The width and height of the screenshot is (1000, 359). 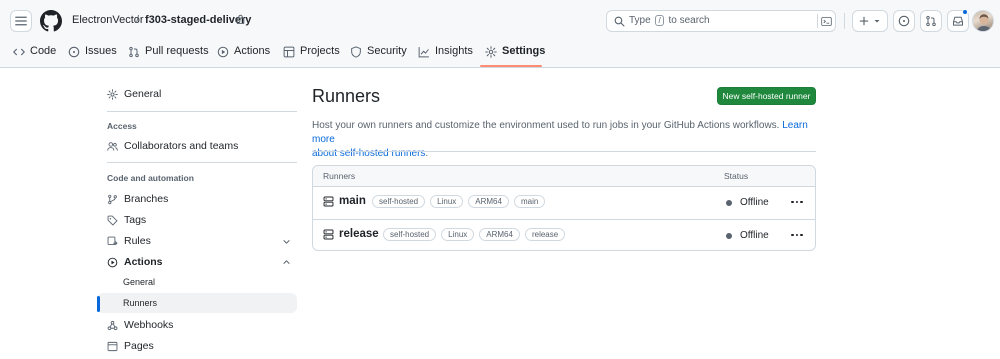 What do you see at coordinates (286, 262) in the screenshot?
I see `chevron-up-icon` at bounding box center [286, 262].